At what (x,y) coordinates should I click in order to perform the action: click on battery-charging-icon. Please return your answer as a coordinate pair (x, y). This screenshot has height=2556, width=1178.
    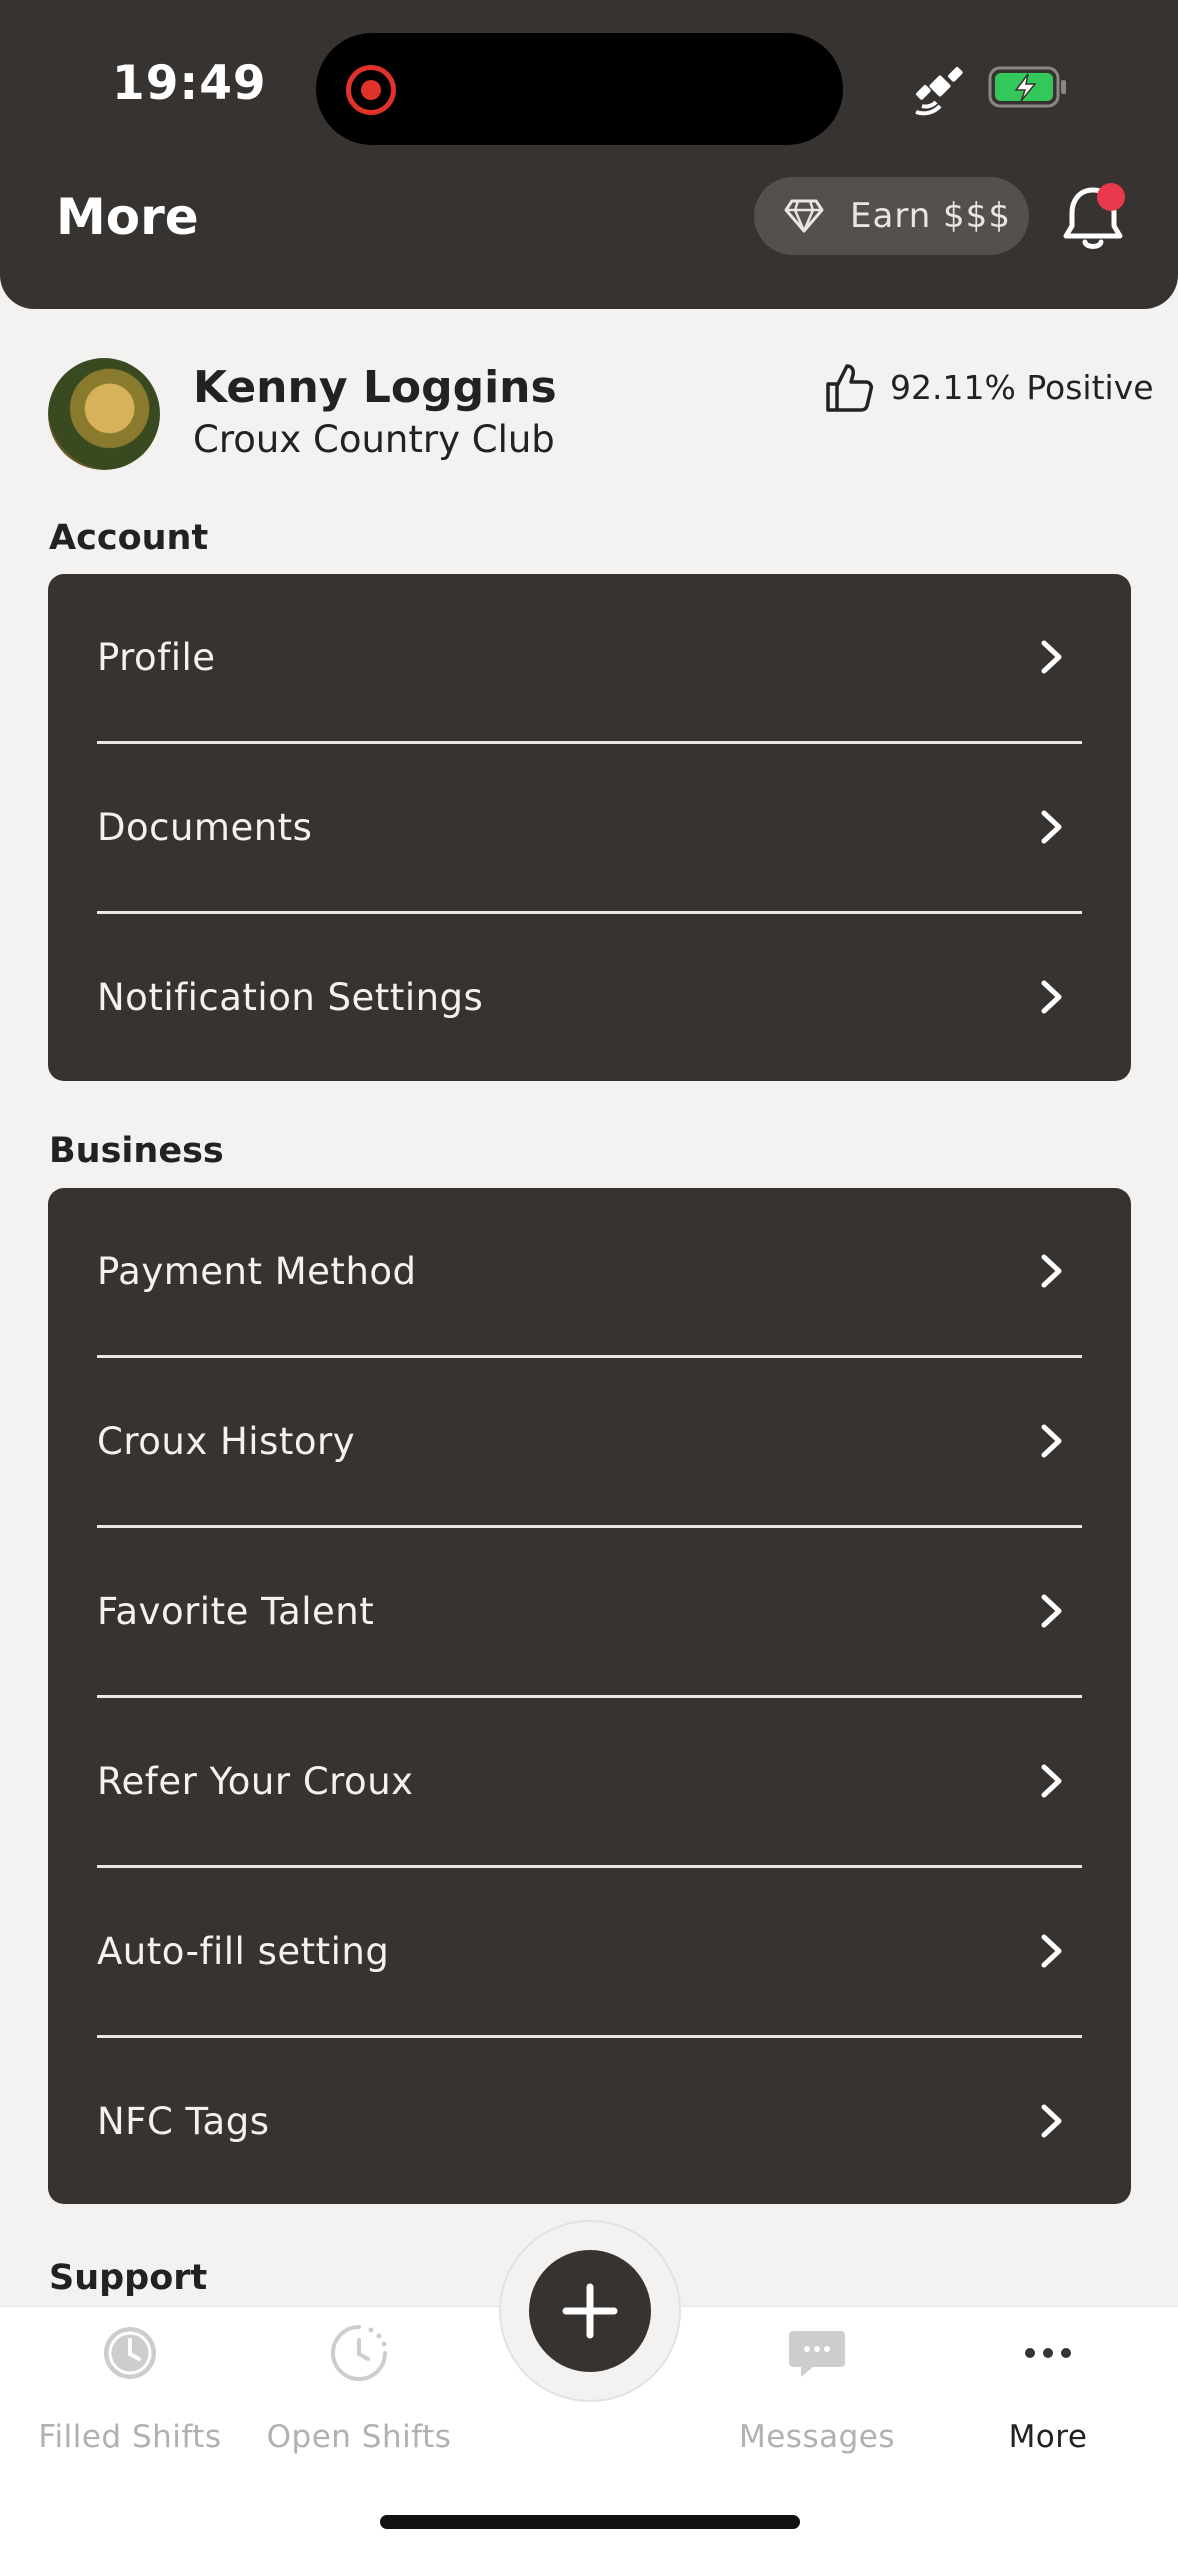
    Looking at the image, I should click on (1027, 87).